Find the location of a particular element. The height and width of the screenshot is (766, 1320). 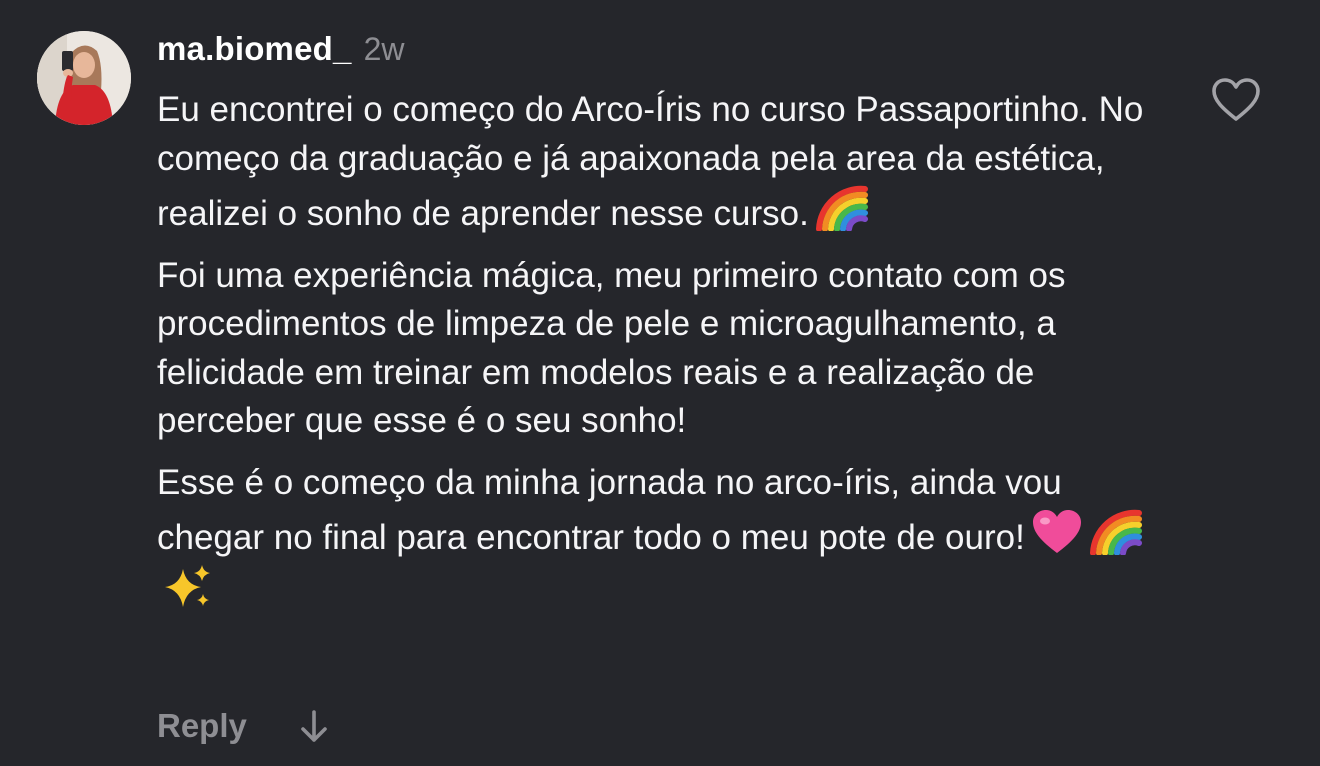

timestamp: 2w is located at coordinates (384, 49).